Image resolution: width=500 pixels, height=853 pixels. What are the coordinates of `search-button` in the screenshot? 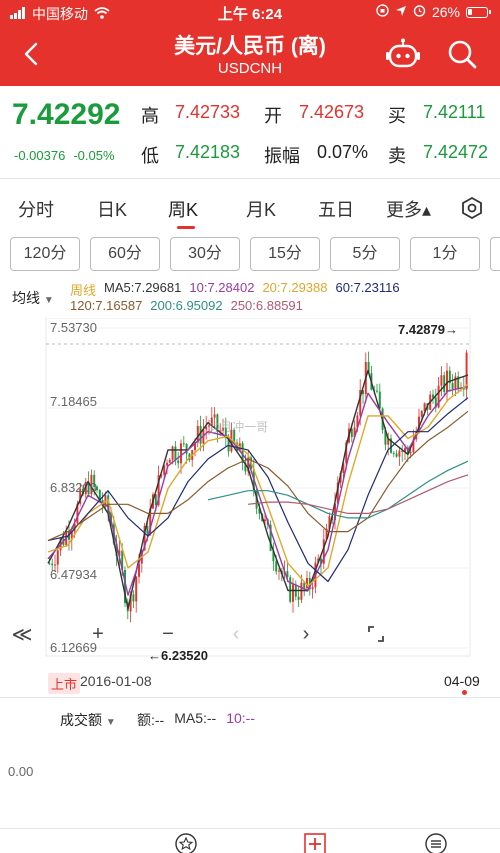 It's located at (462, 54).